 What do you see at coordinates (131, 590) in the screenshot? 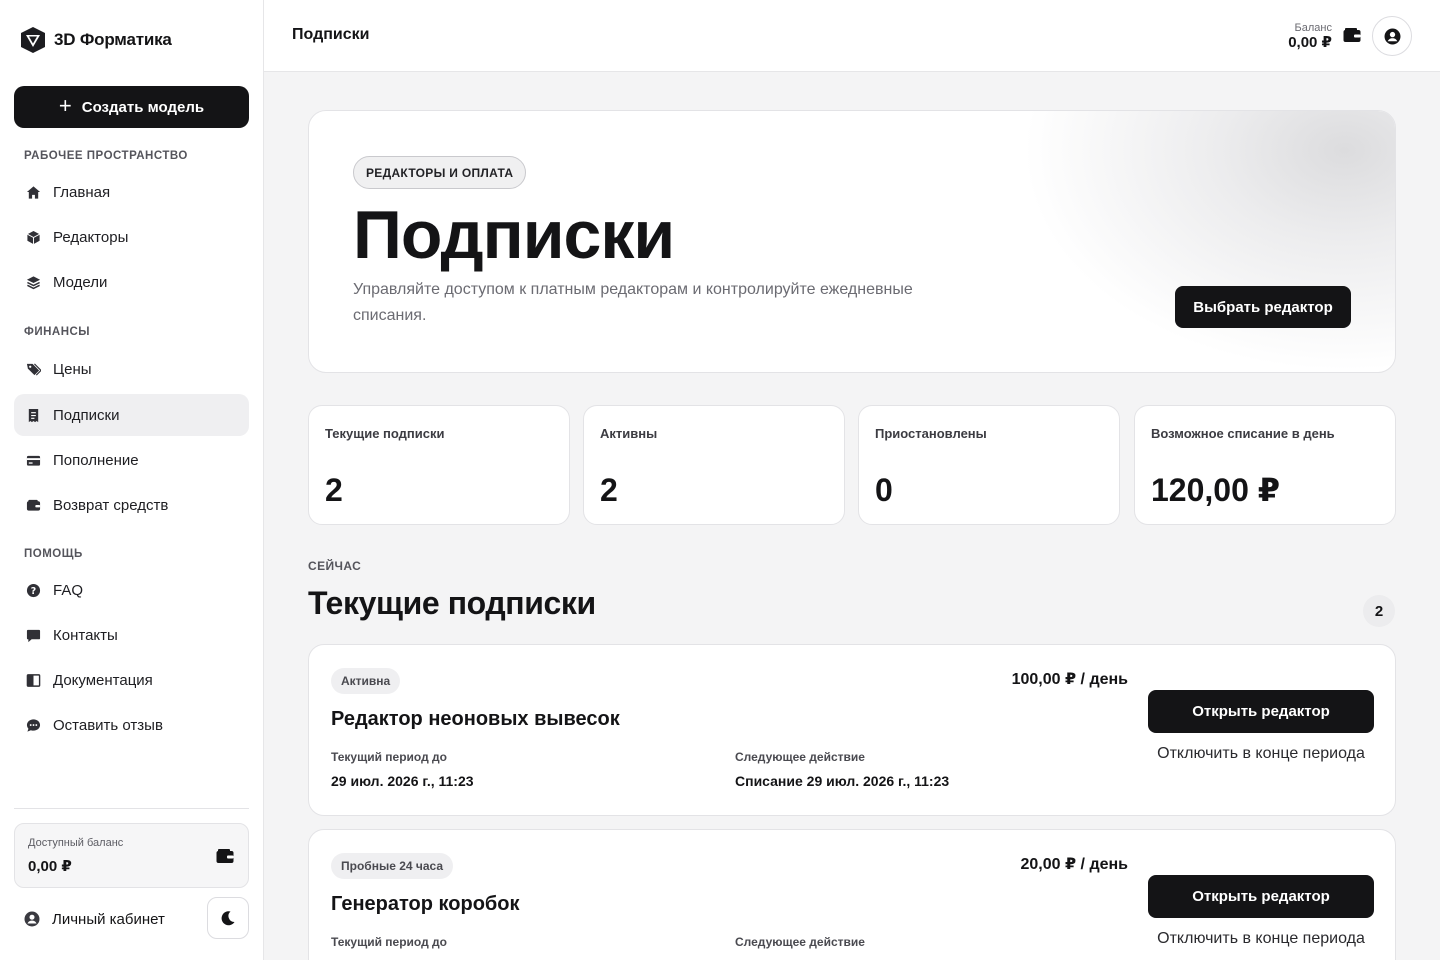
I see `sidebar-item-faq: ? FAQ` at bounding box center [131, 590].